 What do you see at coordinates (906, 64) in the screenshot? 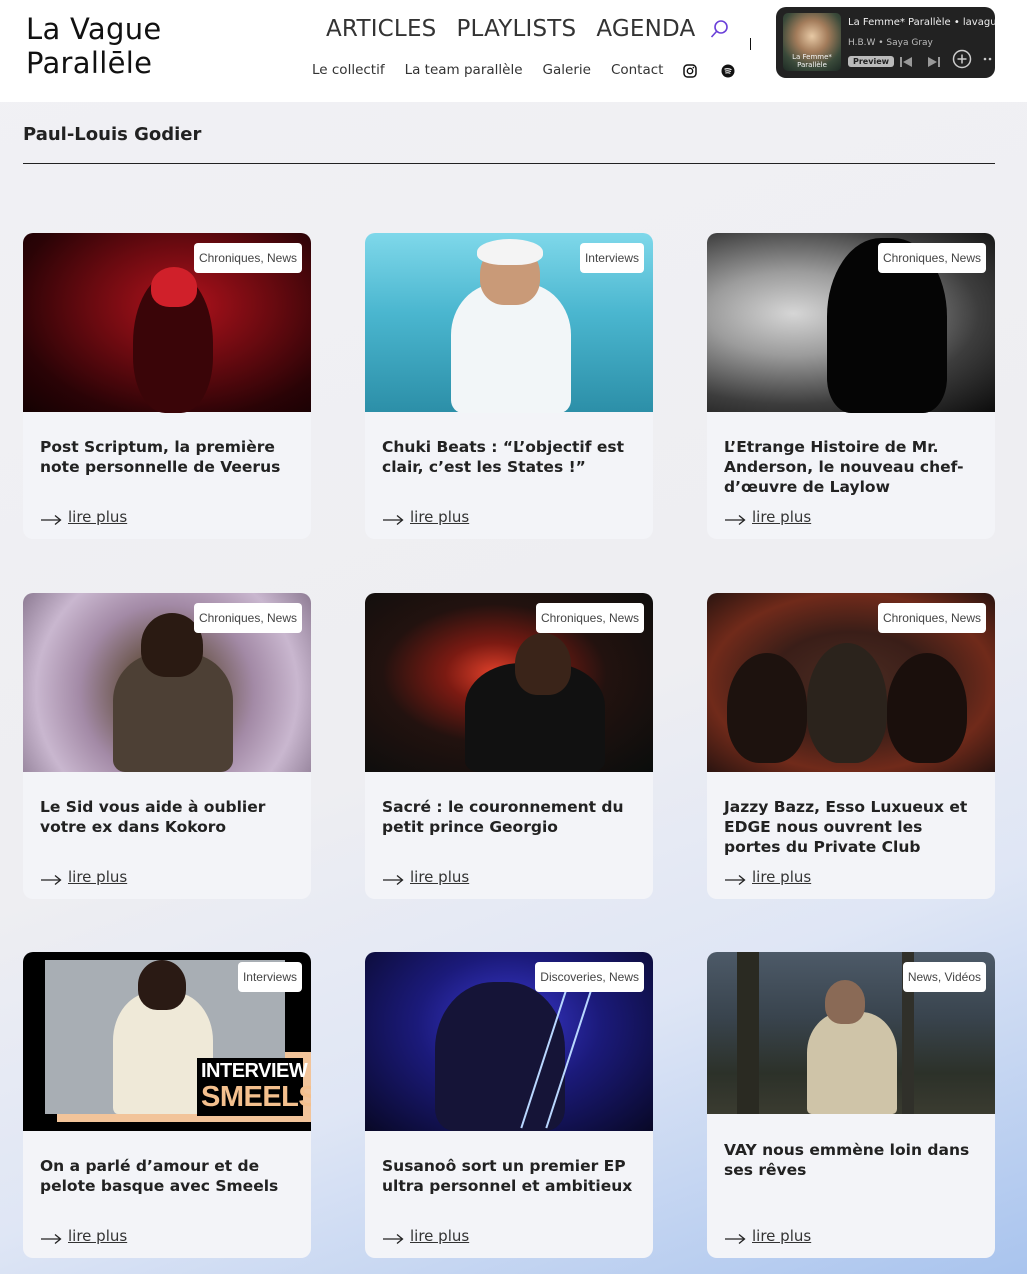
I see `previous-icon` at bounding box center [906, 64].